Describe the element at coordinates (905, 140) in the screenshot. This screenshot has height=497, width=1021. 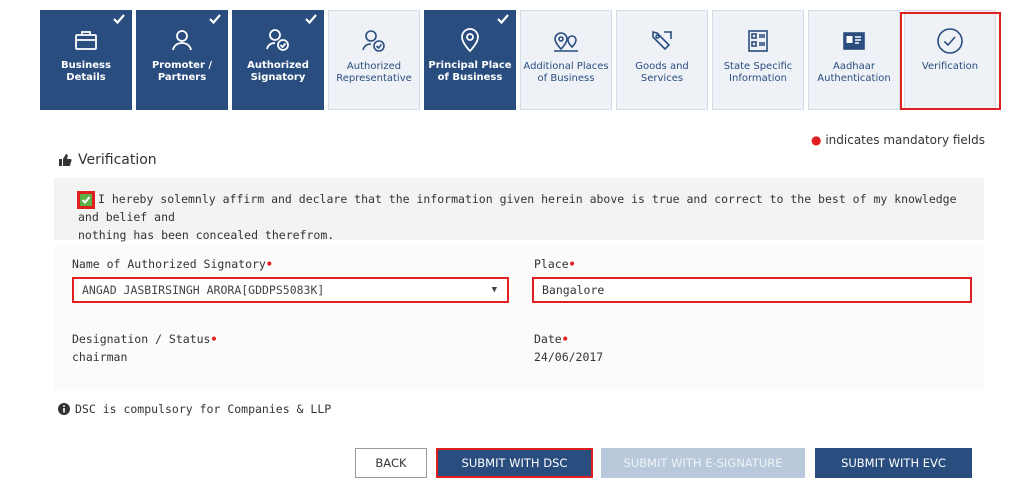
I see `mandatory-note-text: indicates mandatory fields` at that location.